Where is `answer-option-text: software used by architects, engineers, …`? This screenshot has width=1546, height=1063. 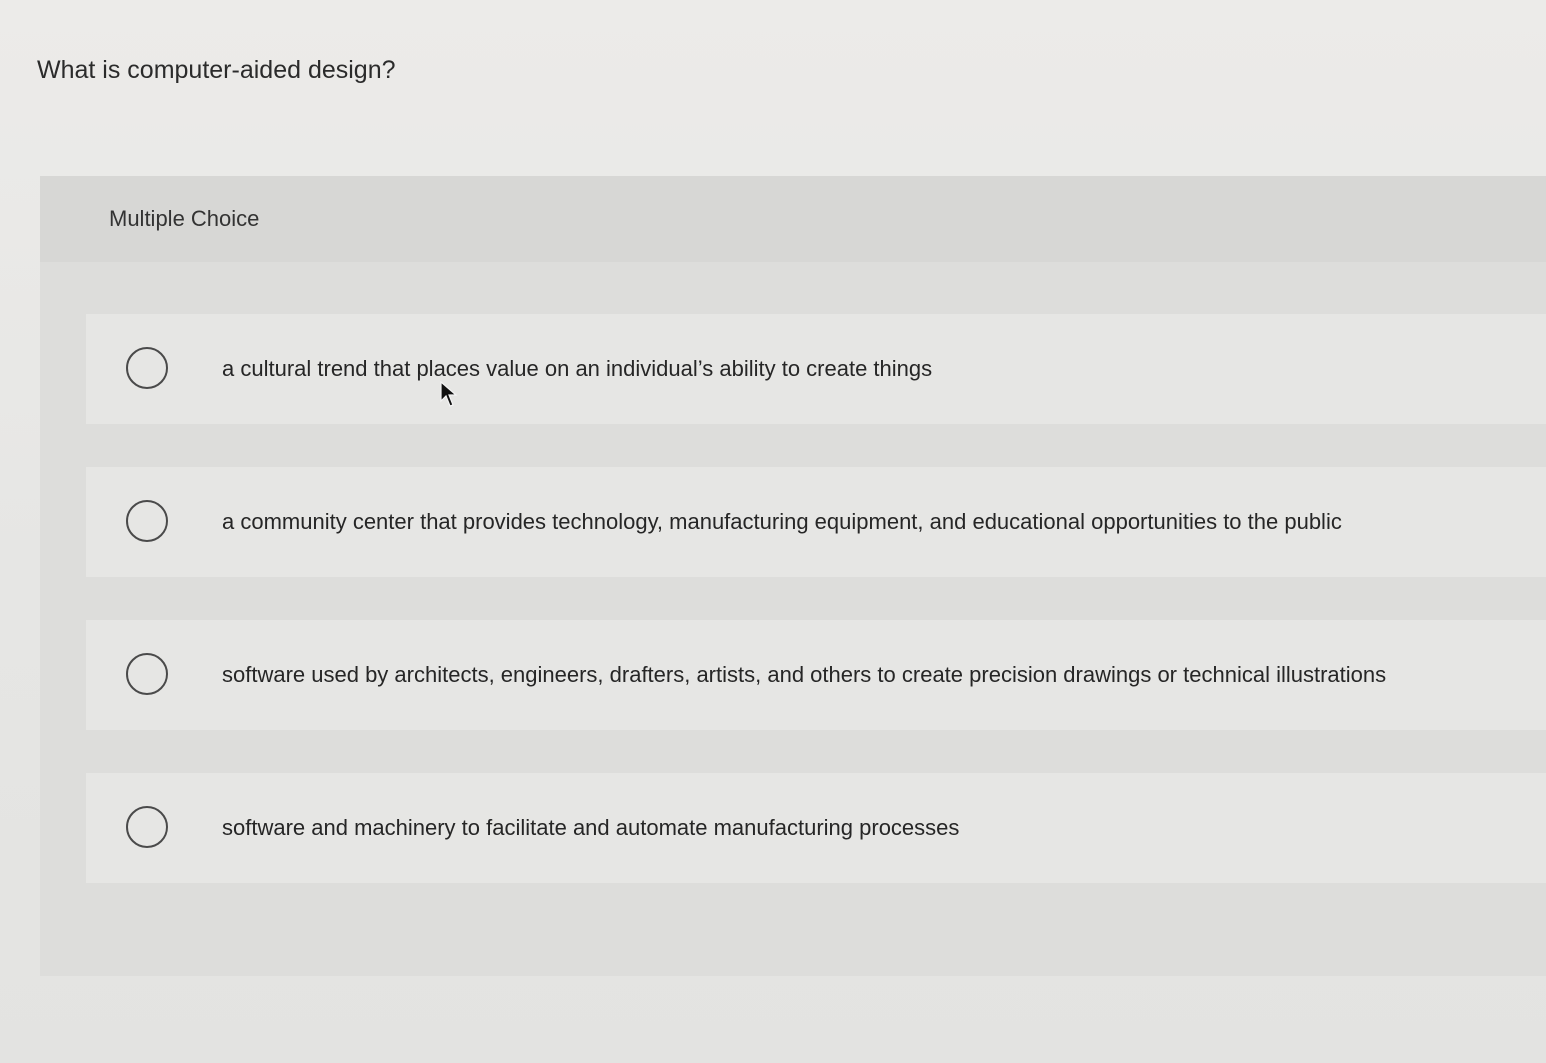
answer-option-text: software used by architects, engineers, … is located at coordinates (804, 674).